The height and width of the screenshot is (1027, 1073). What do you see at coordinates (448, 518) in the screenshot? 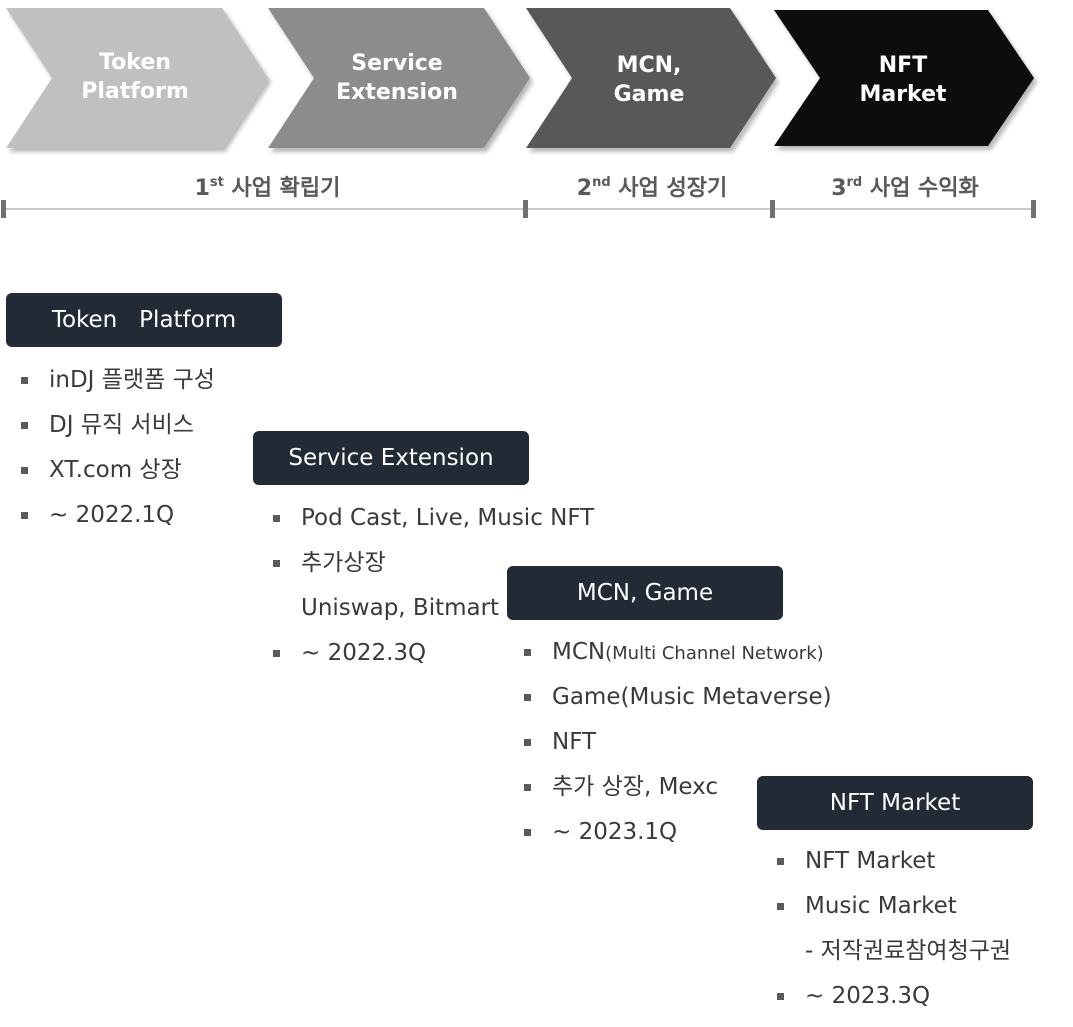
I see `list-item-text: Pod Cast, Live, Music NFT` at bounding box center [448, 518].